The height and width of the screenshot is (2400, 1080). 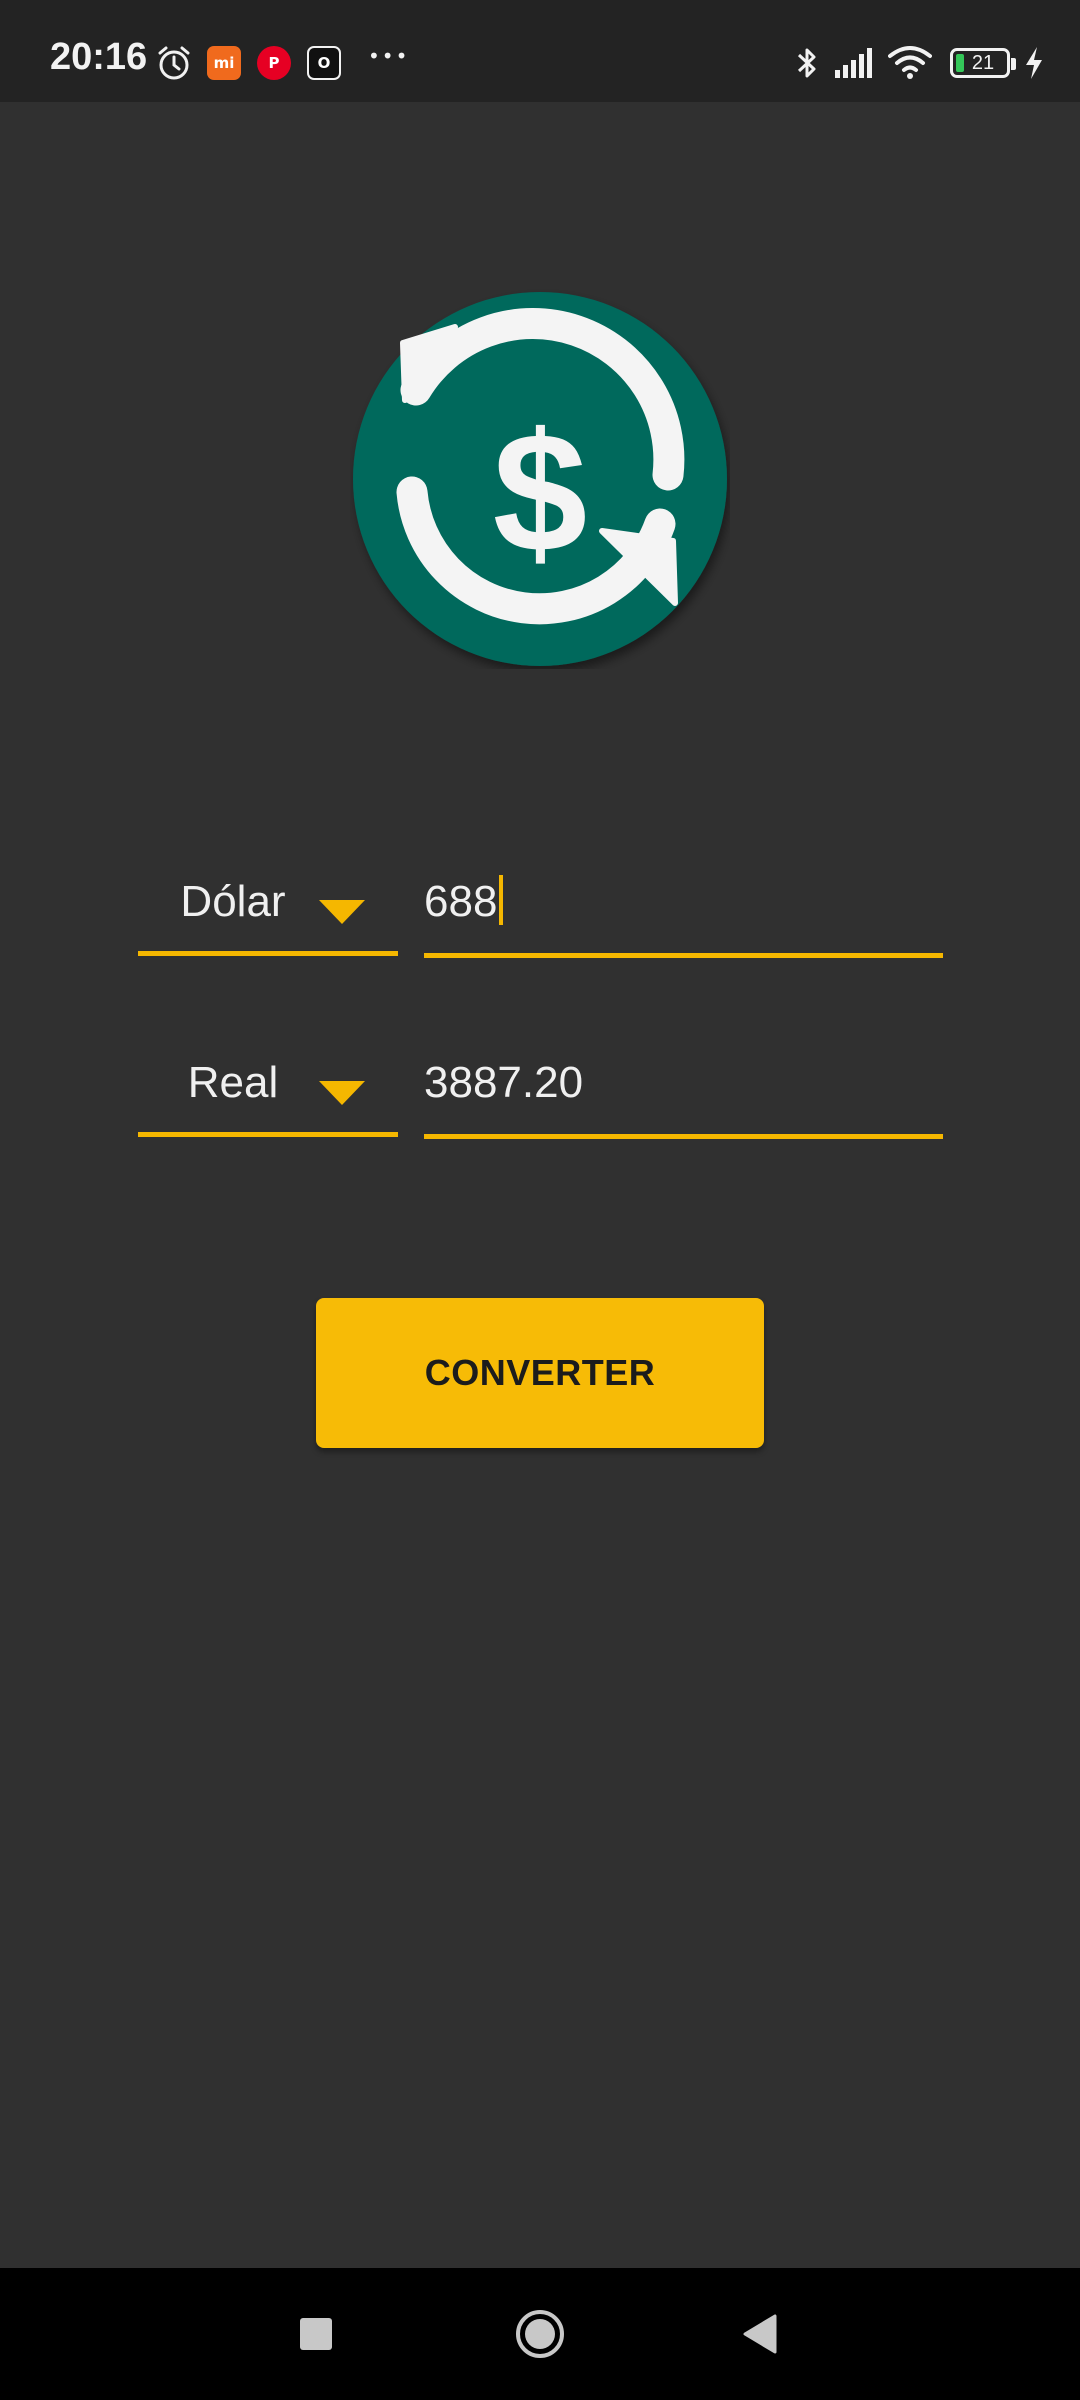 What do you see at coordinates (1013, 64) in the screenshot?
I see `battery-nub` at bounding box center [1013, 64].